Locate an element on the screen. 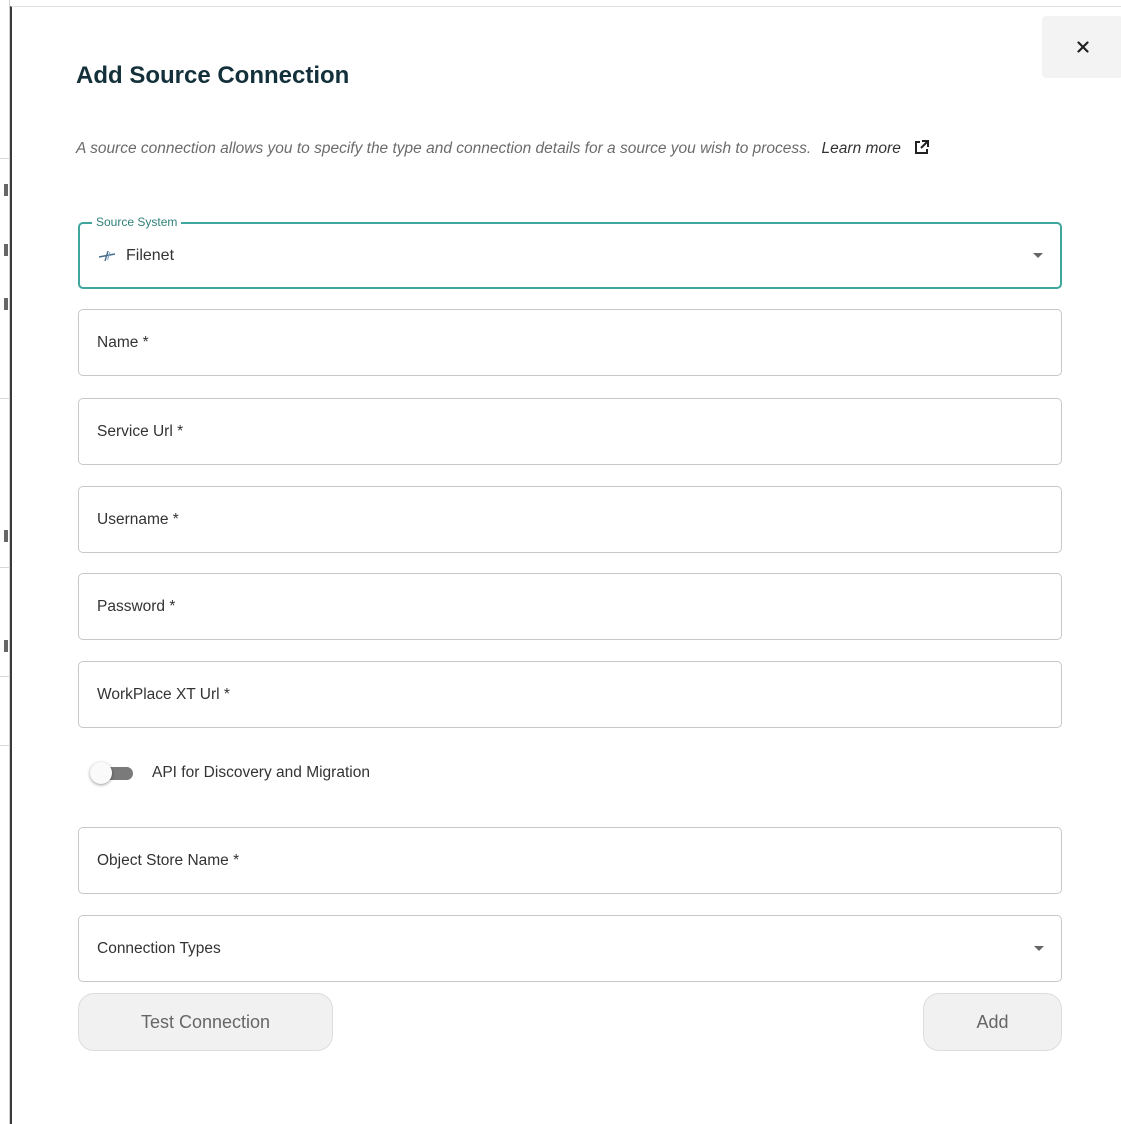 The width and height of the screenshot is (1121, 1124). source-system-label: Filenet is located at coordinates (150, 255).